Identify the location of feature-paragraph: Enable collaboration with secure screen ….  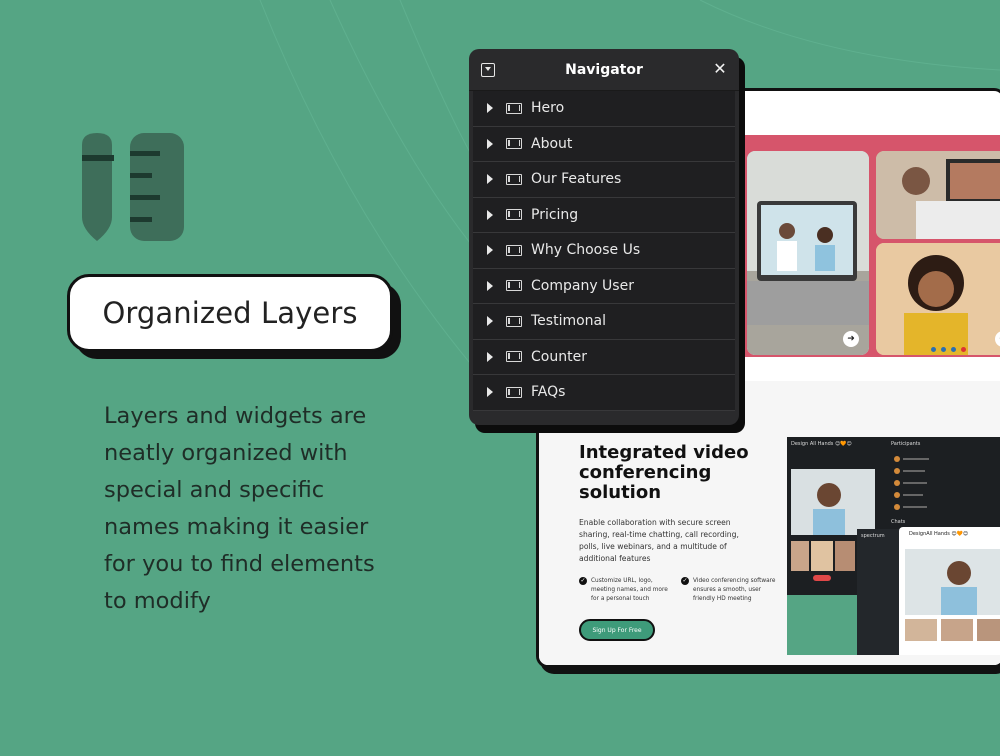
(659, 540).